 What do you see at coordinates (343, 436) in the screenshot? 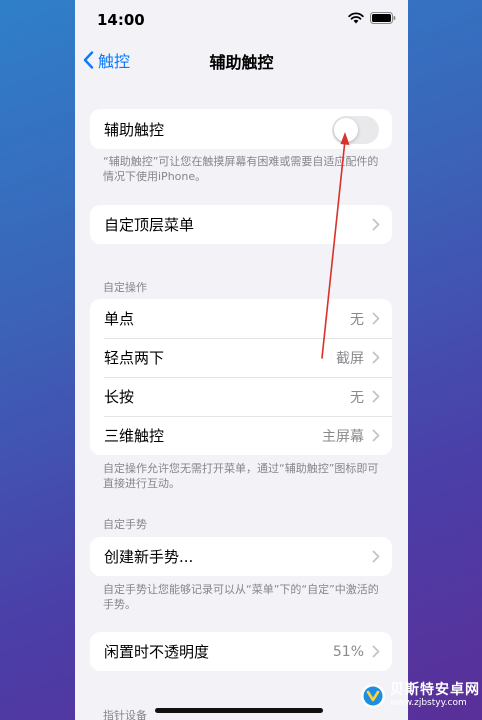
I see `action-value: 主屏幕` at bounding box center [343, 436].